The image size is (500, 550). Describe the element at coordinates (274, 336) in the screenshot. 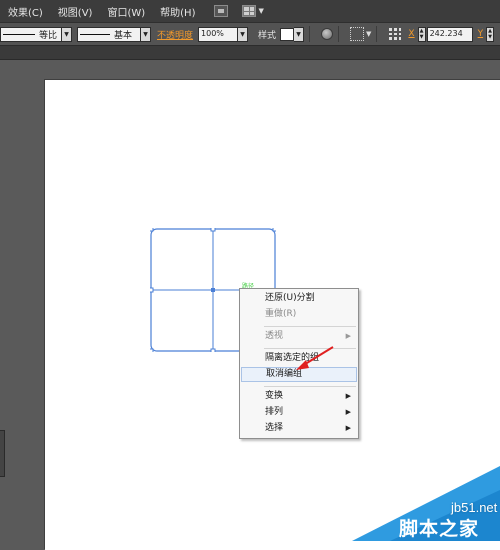

I see `ctx-label: 透视` at that location.